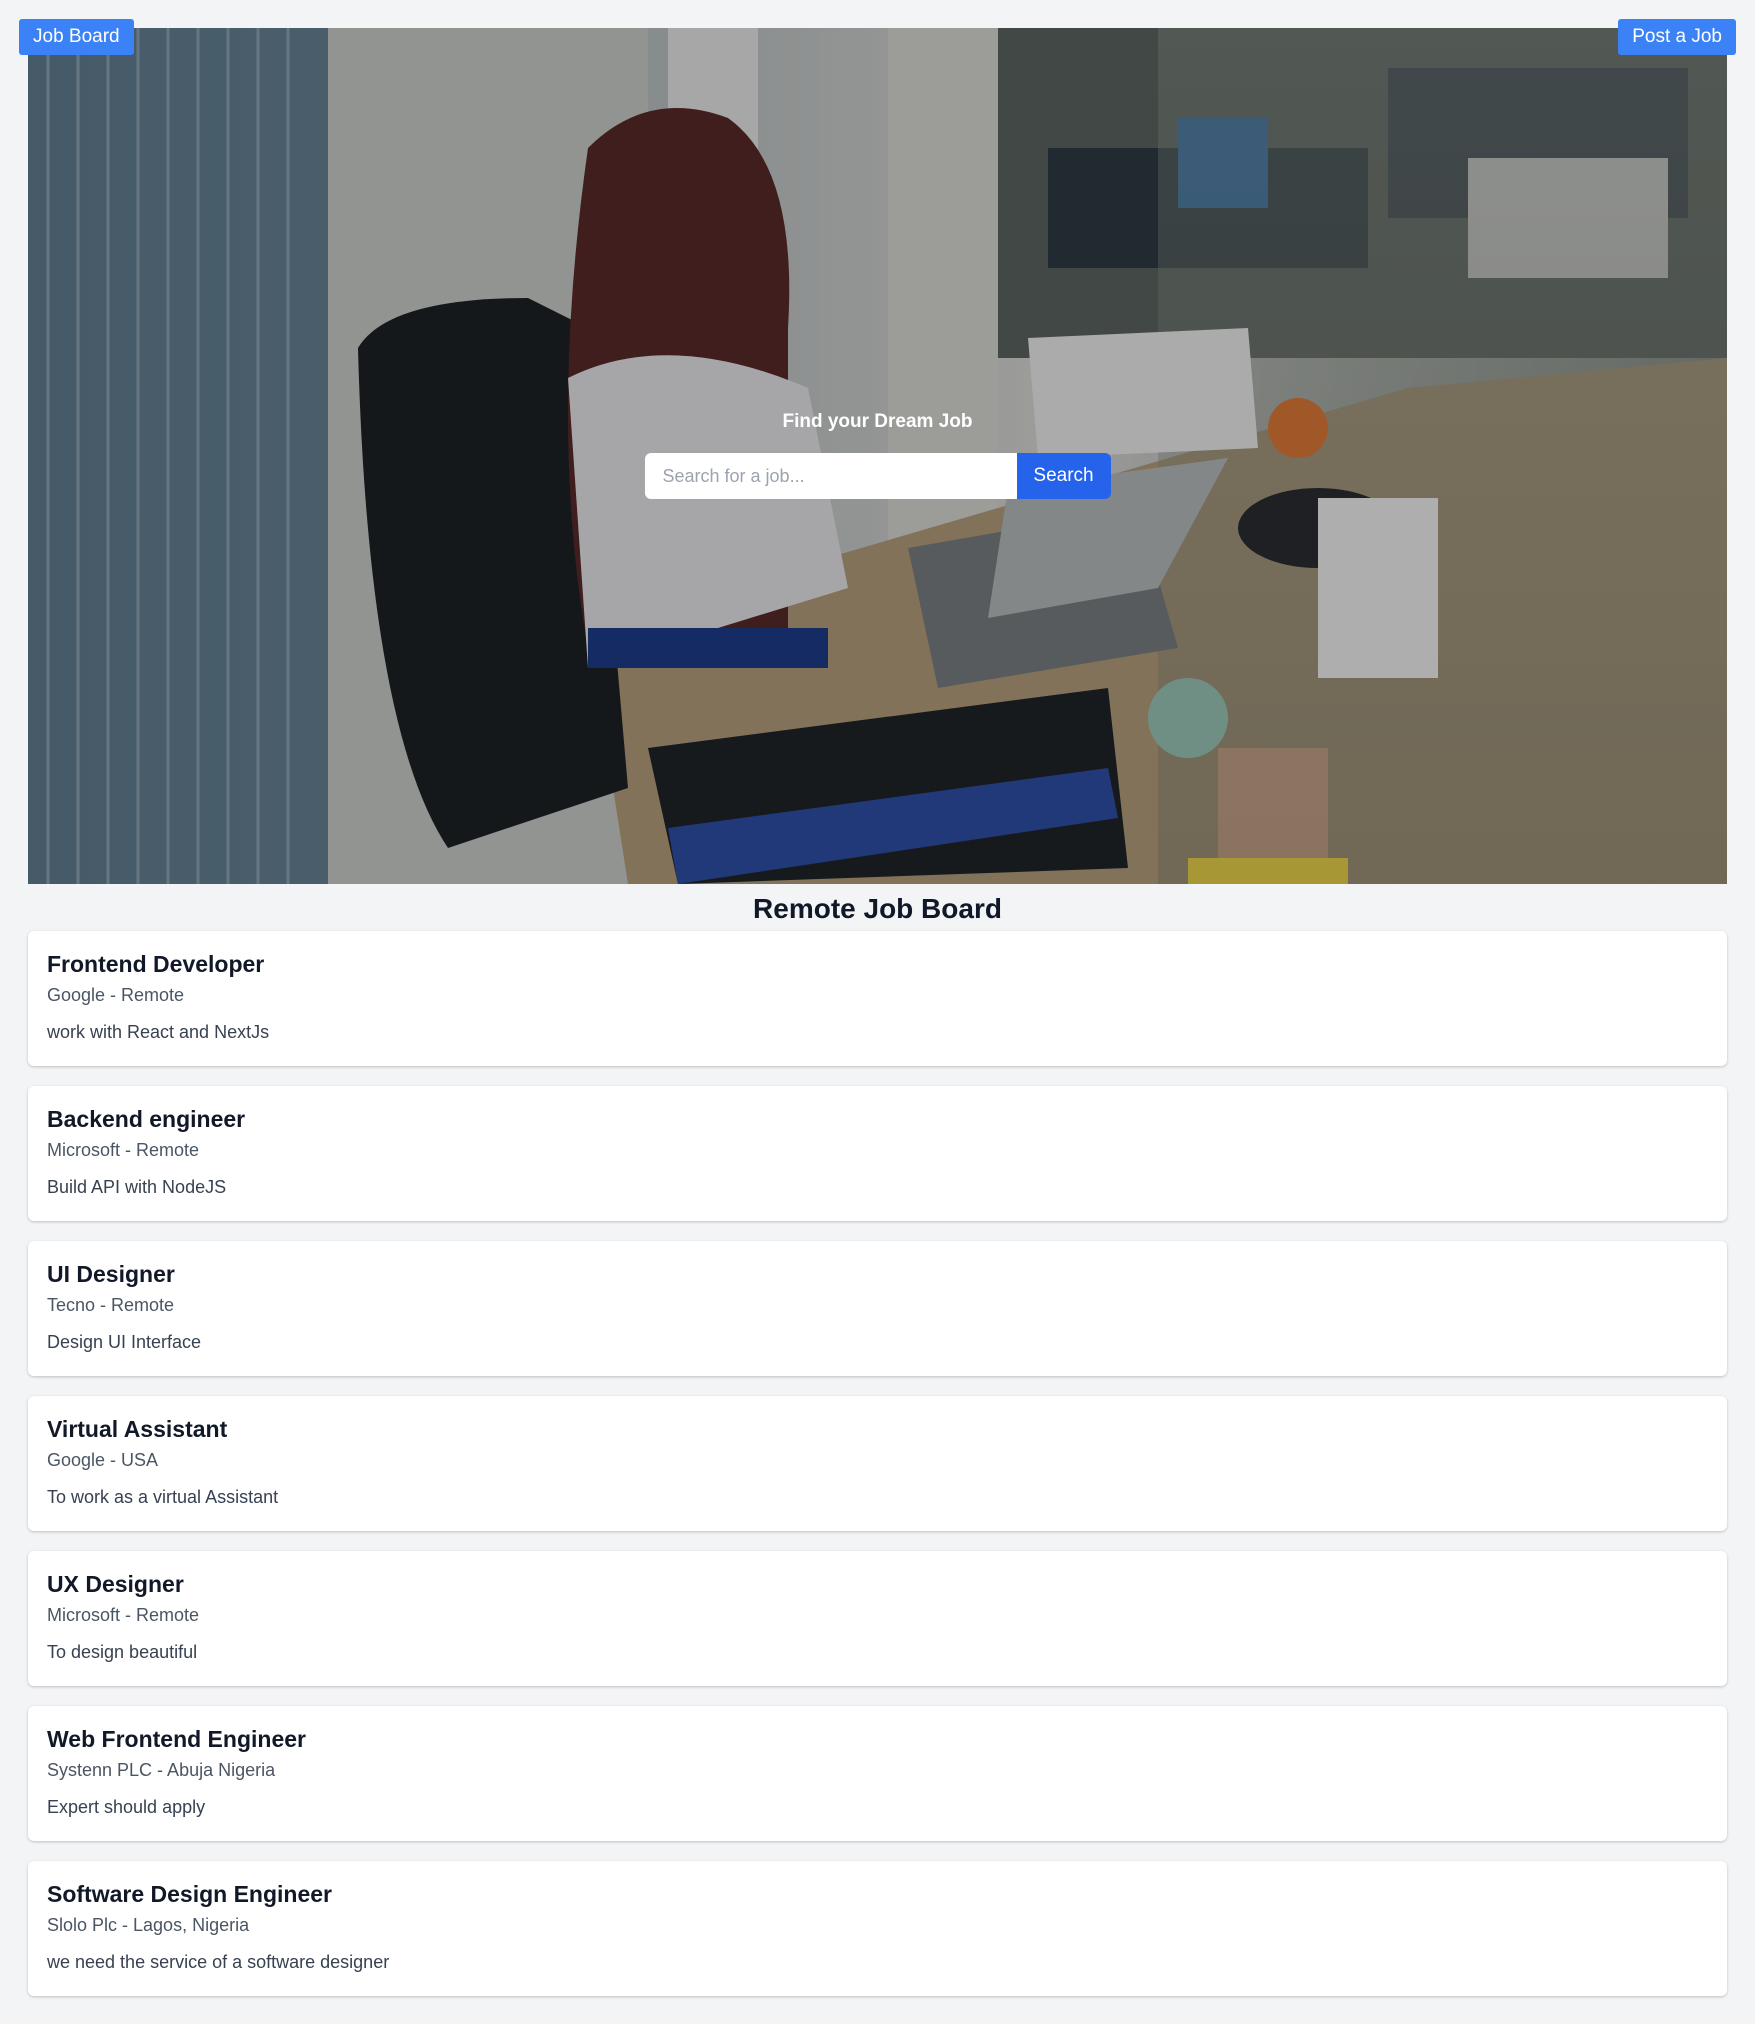 The height and width of the screenshot is (2024, 1755). What do you see at coordinates (1677, 37) in the screenshot?
I see `post-job-button: Post a Job` at bounding box center [1677, 37].